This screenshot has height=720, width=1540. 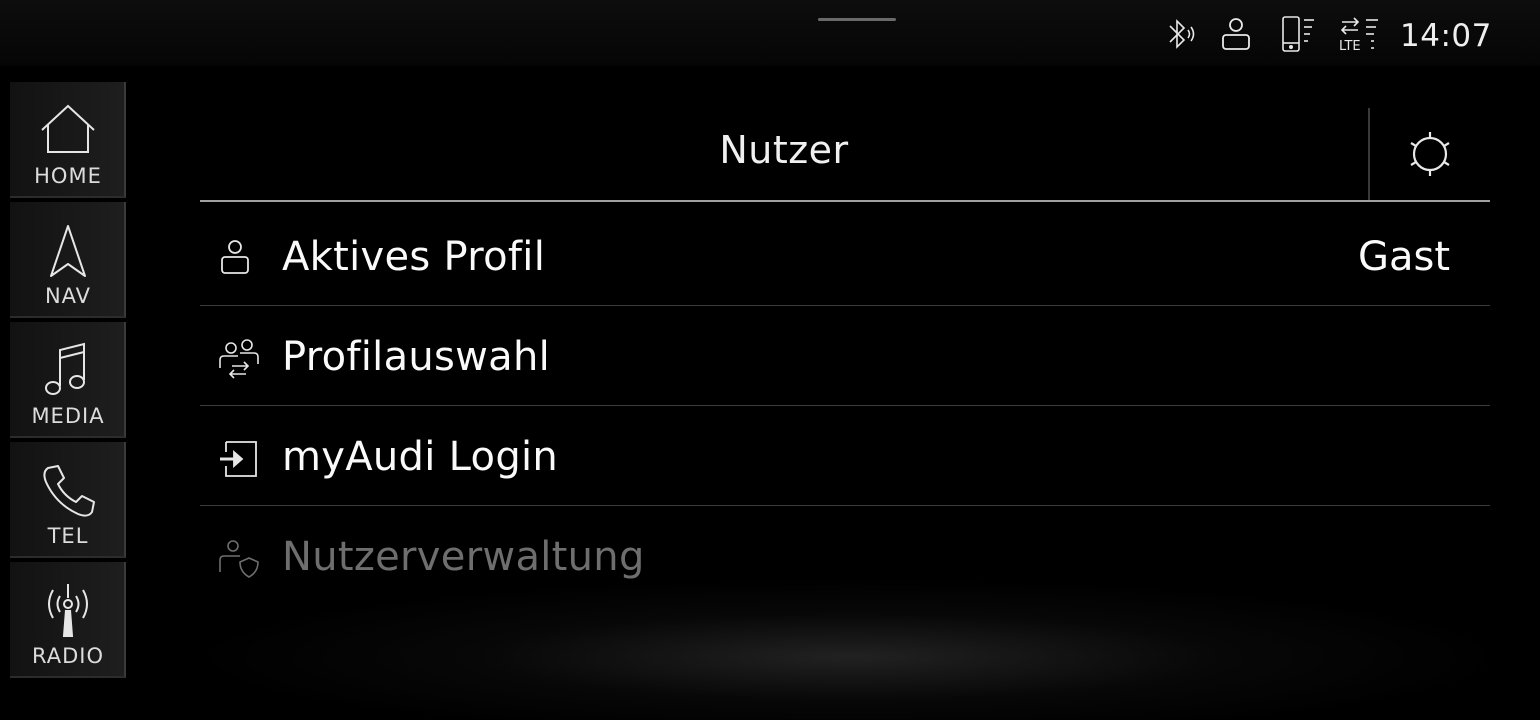 I want to click on list-item-active-profile: Aktives Profil Gast, so click(x=845, y=256).